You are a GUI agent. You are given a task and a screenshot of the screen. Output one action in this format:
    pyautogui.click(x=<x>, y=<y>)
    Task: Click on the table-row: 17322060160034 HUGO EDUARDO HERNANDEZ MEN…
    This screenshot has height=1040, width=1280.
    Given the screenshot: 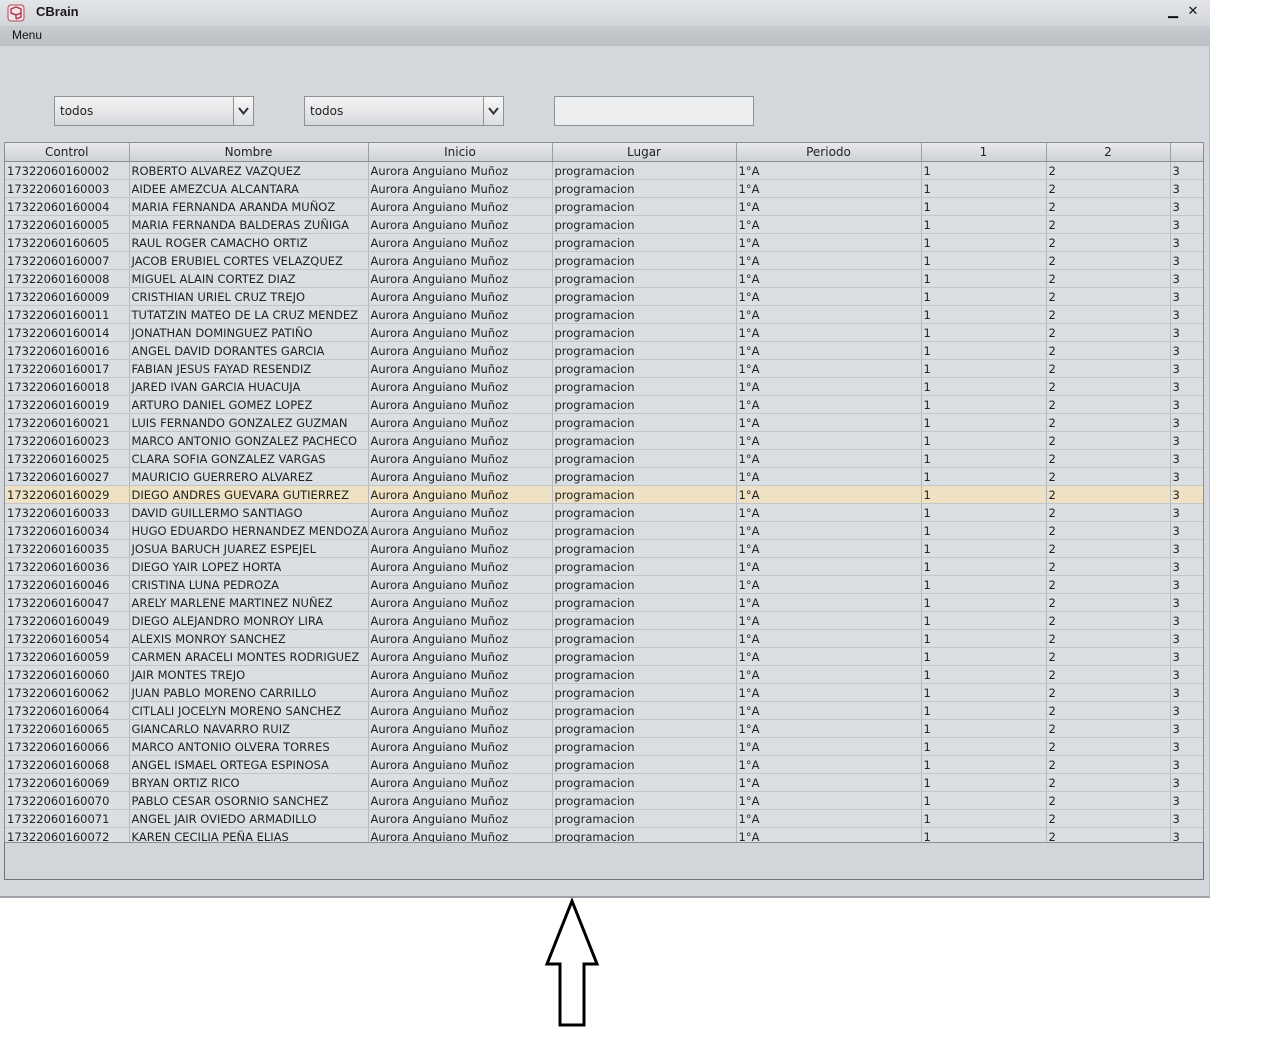 What is the action you would take?
    pyautogui.click(x=604, y=530)
    